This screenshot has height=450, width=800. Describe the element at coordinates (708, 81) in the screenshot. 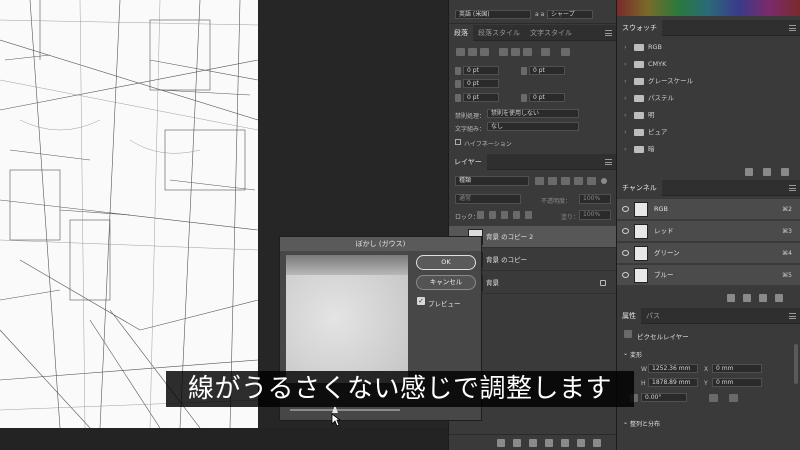

I see `swatch-folder: › グレースケール` at that location.